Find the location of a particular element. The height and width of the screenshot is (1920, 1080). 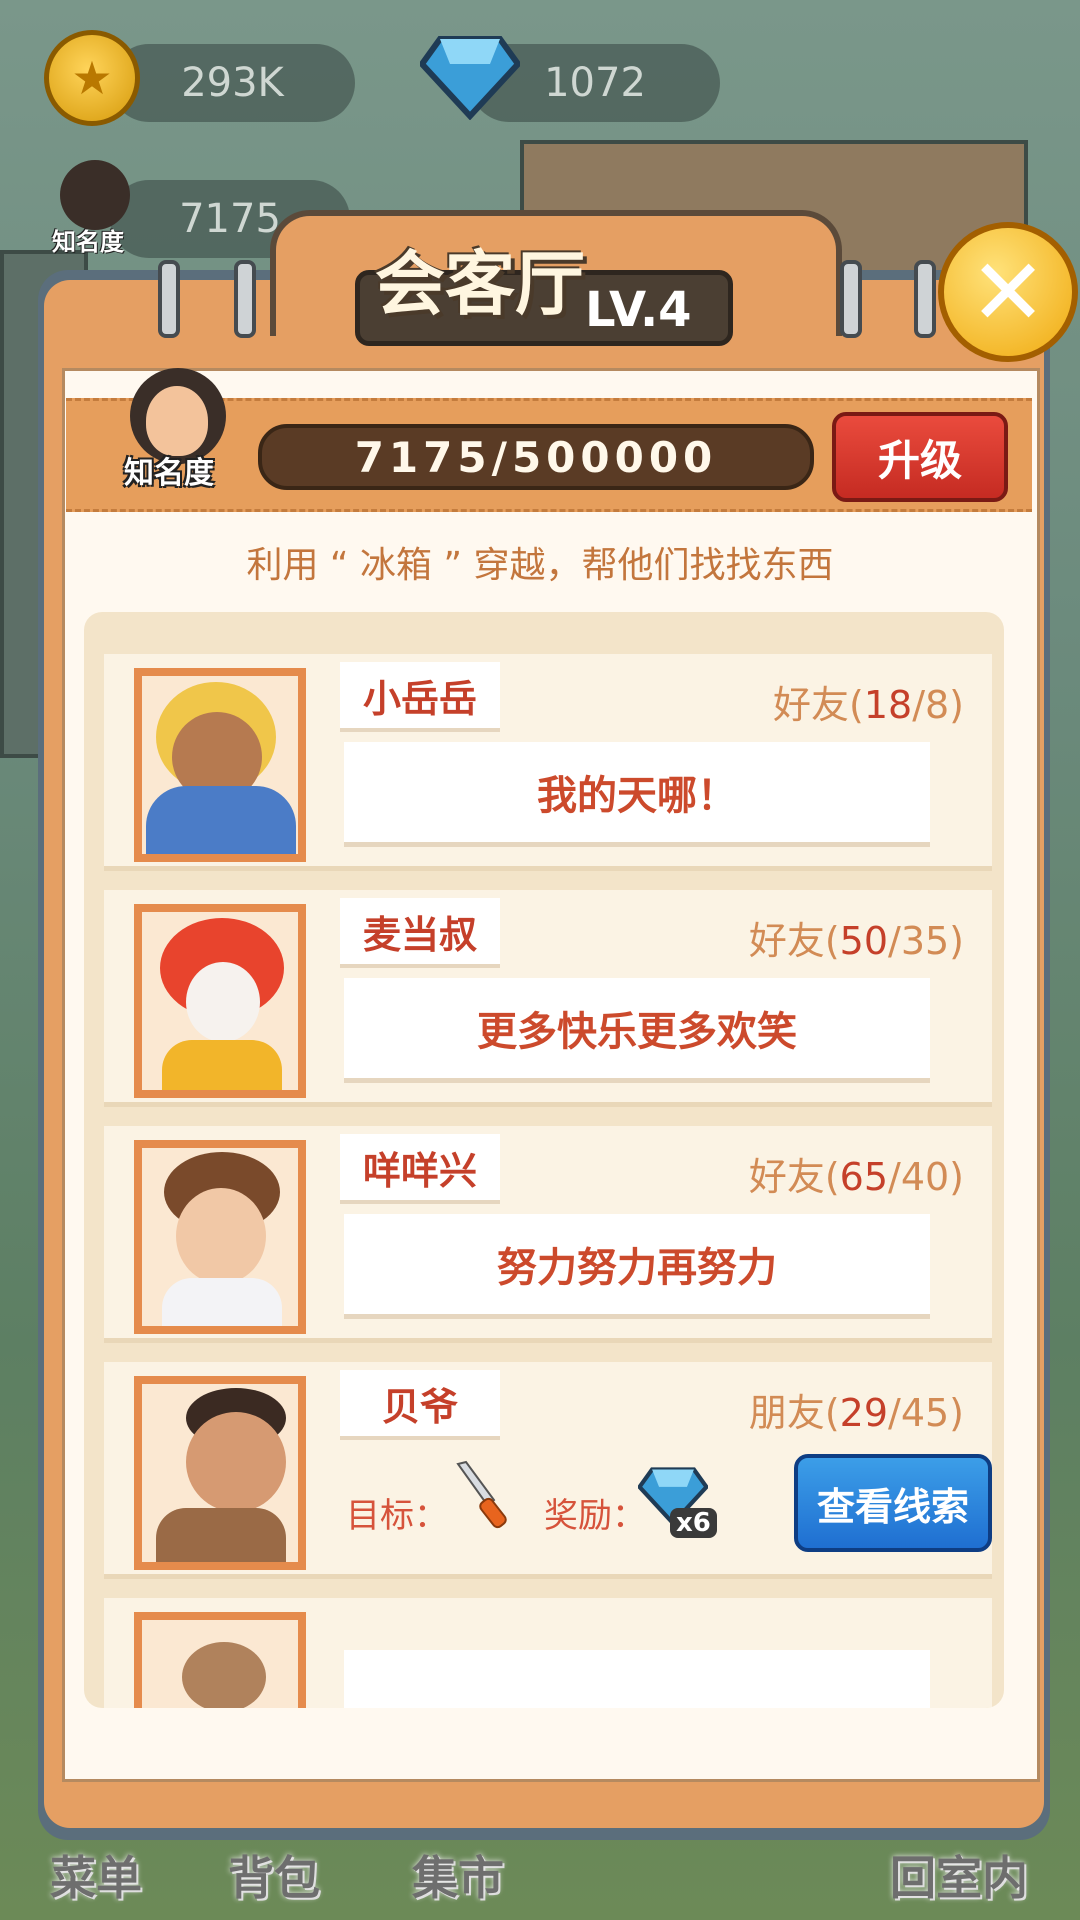

knife-icon is located at coordinates (481, 1494).